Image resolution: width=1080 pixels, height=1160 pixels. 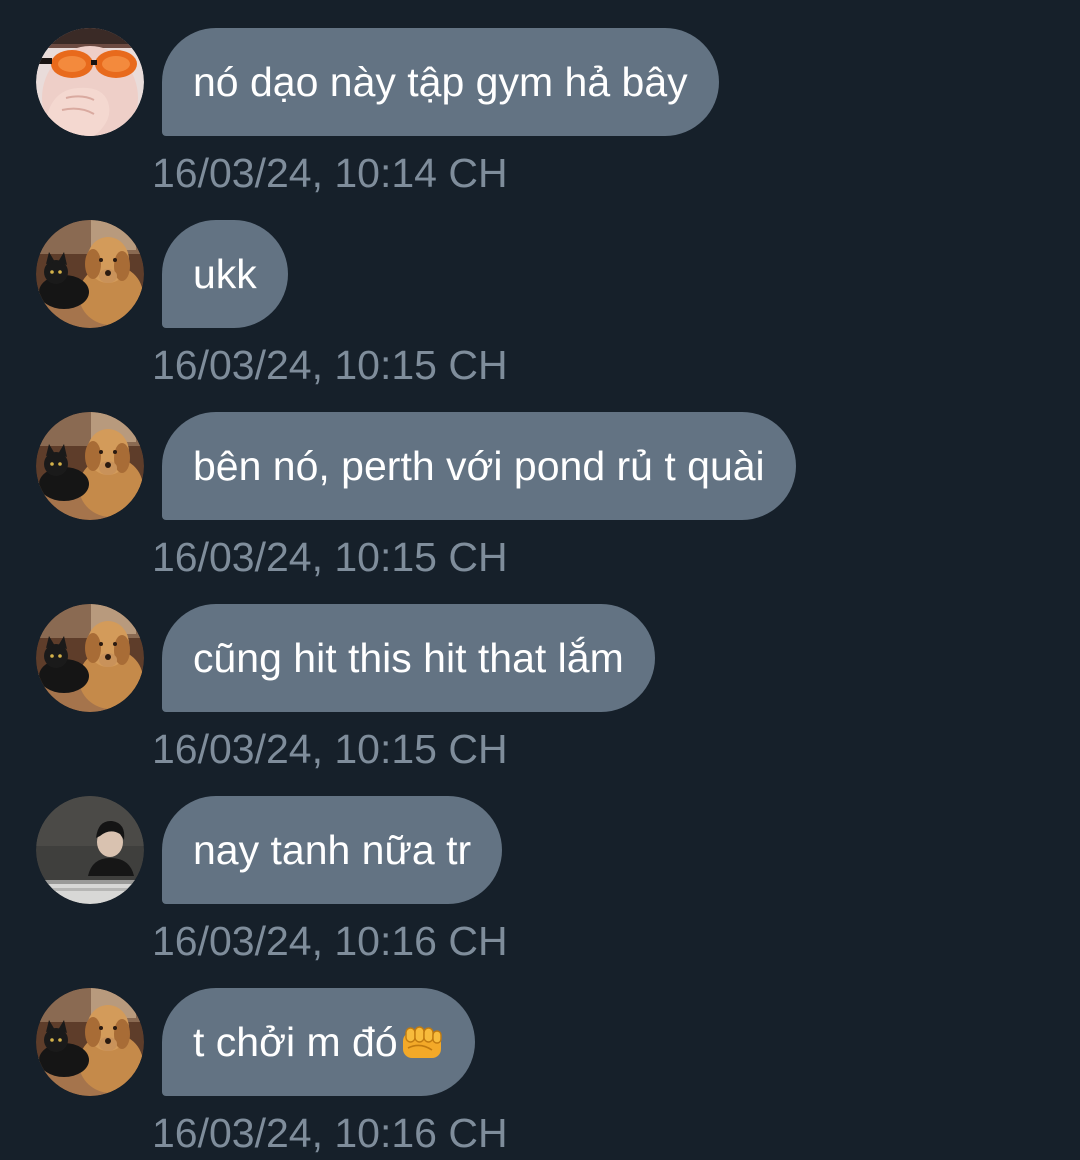 I want to click on sunglasses-person-icon, so click(x=90, y=82).